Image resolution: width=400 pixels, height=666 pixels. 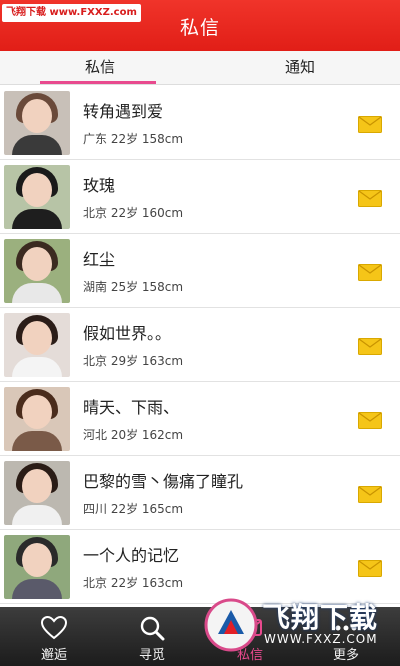 I want to click on message-row: 巴黎的雪丶傷痛了瞳孔 四川 22岁 165cm, so click(x=200, y=493).